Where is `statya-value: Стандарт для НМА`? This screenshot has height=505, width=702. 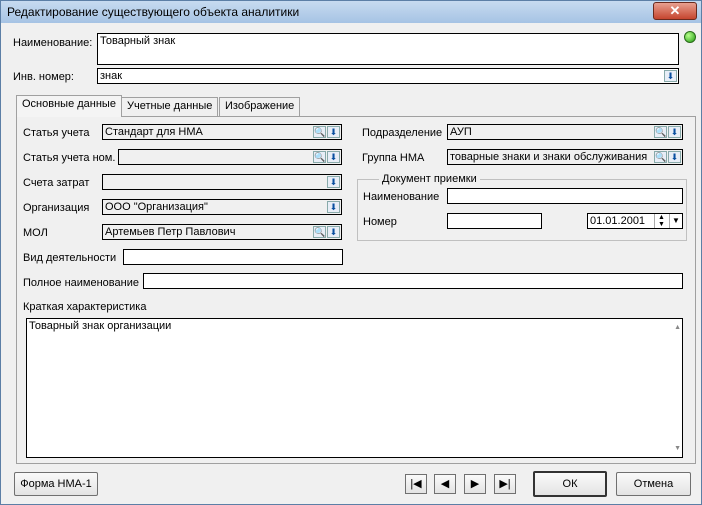
statya-value: Стандарт для НМА is located at coordinates (154, 132).